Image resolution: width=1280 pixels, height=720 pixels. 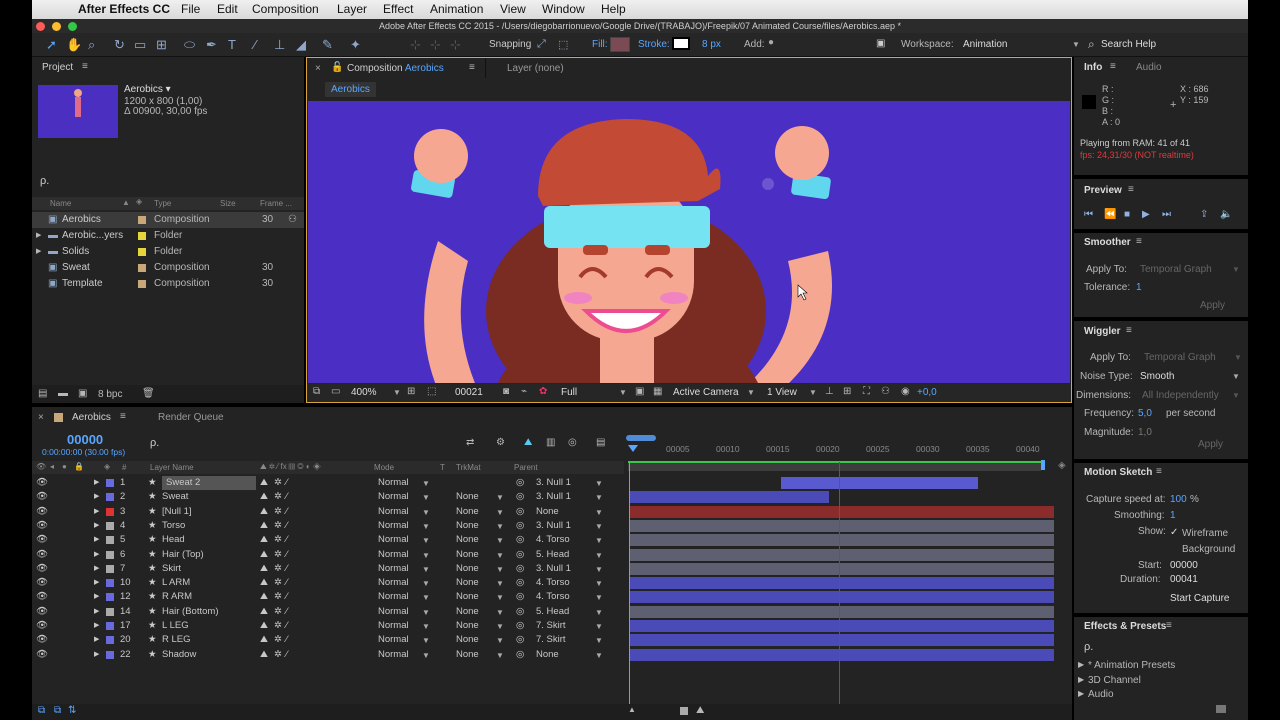 What do you see at coordinates (44, 181) in the screenshot?
I see `project-search-input: ρ.` at bounding box center [44, 181].